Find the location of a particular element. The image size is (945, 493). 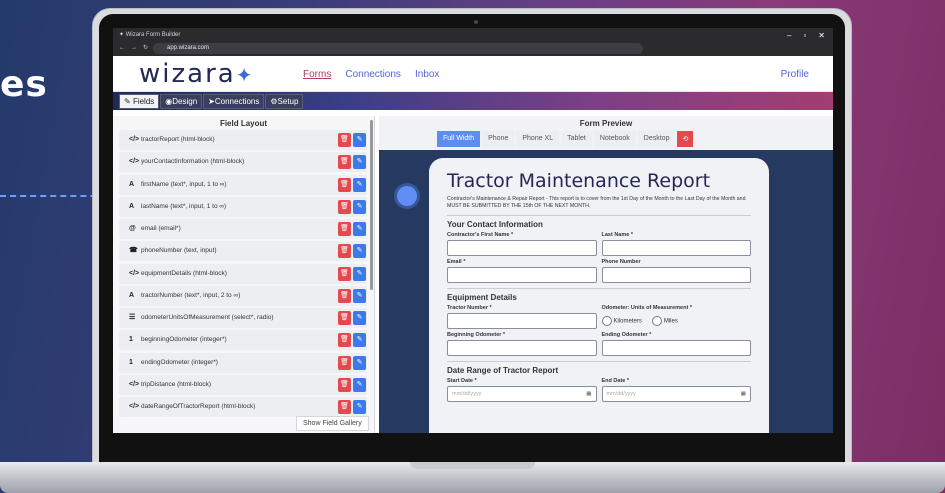

field-list-scrollbar is located at coordinates (371, 205).